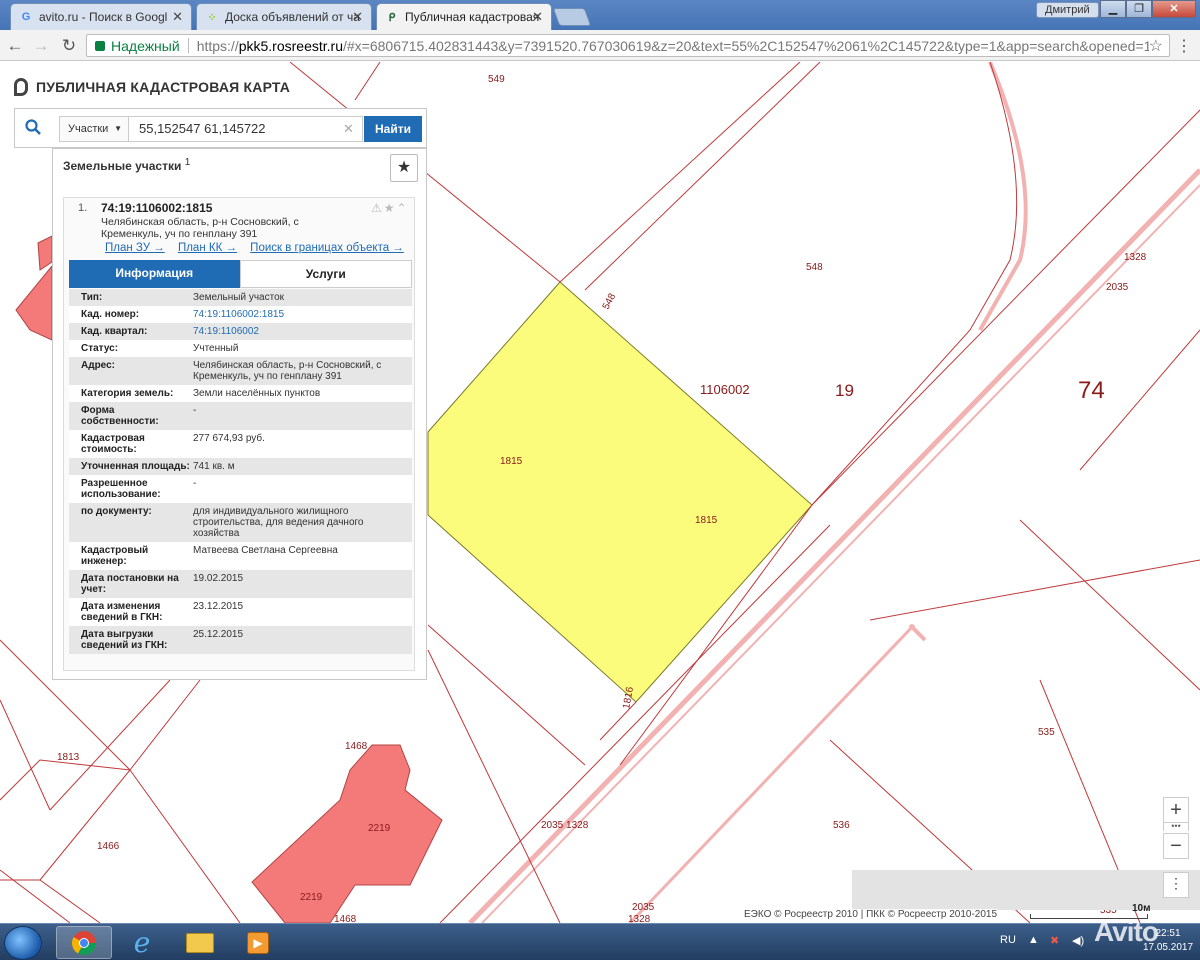  I want to click on plan-kk-link: План КК →, so click(207, 248).